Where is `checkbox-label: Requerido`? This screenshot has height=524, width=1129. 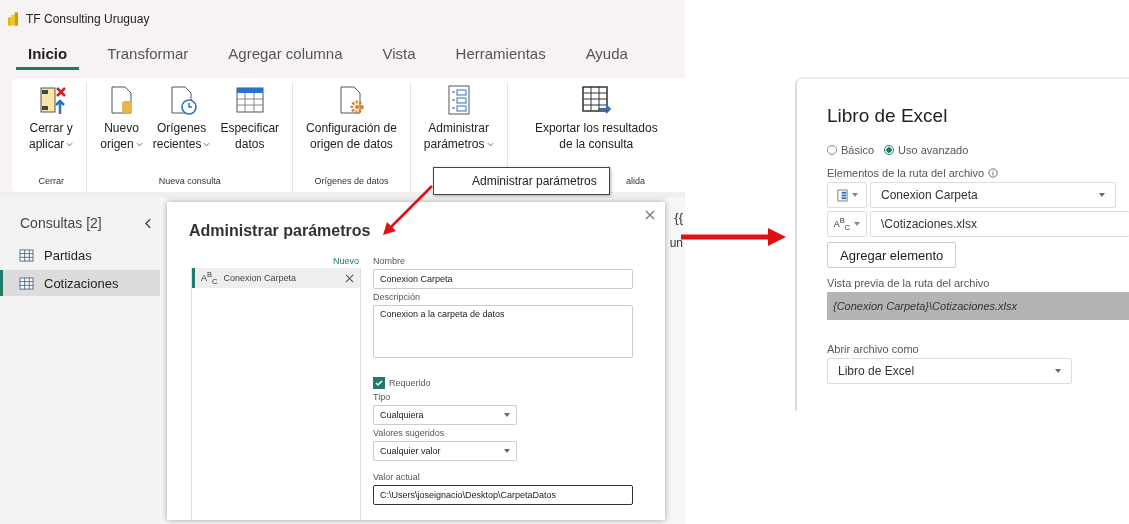 checkbox-label: Requerido is located at coordinates (410, 383).